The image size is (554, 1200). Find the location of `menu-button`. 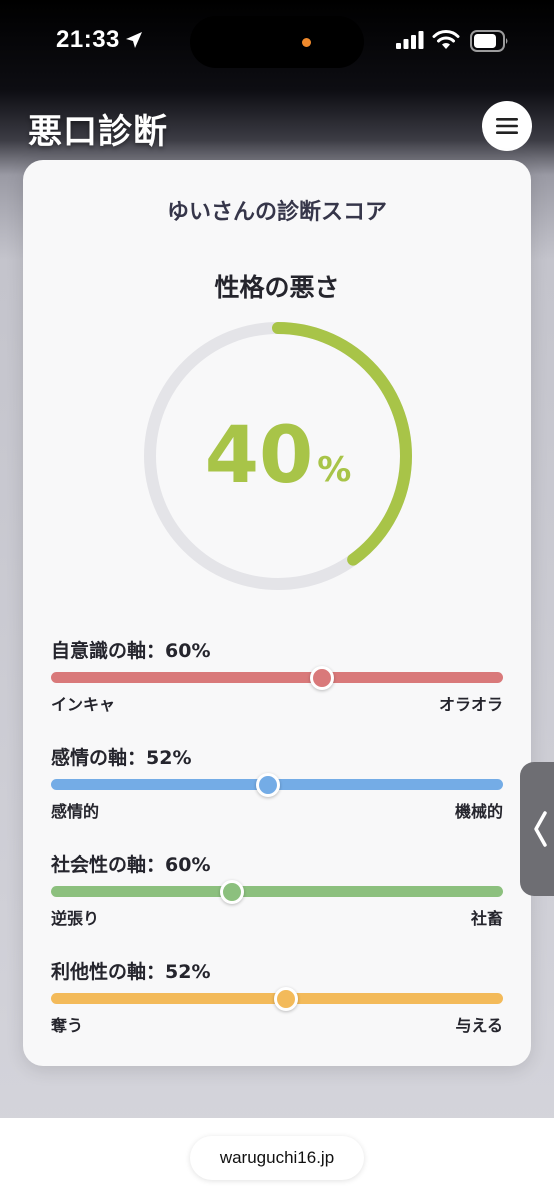

menu-button is located at coordinates (507, 126).